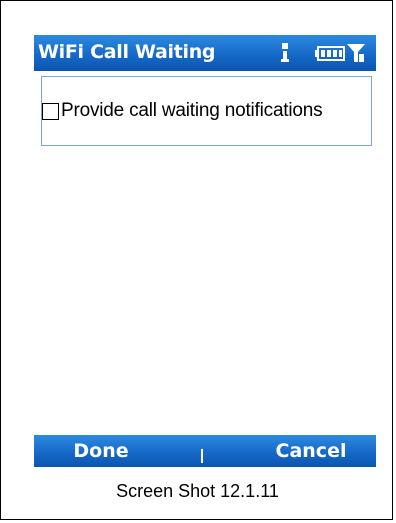 The height and width of the screenshot is (523, 396). Describe the element at coordinates (101, 451) in the screenshot. I see `done-button: Done` at that location.